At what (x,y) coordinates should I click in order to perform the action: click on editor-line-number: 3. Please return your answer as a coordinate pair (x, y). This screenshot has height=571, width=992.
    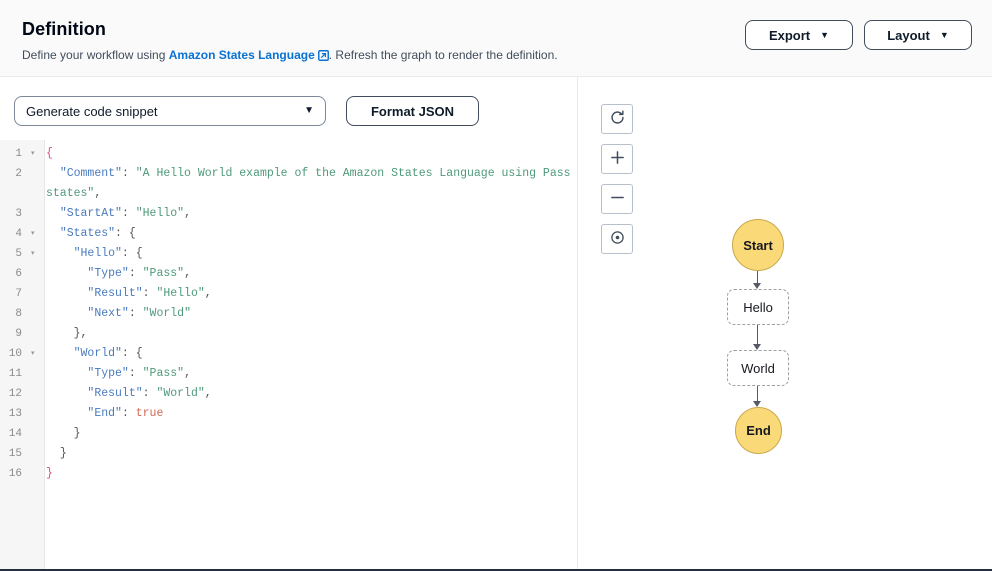
    Looking at the image, I should click on (18, 214).